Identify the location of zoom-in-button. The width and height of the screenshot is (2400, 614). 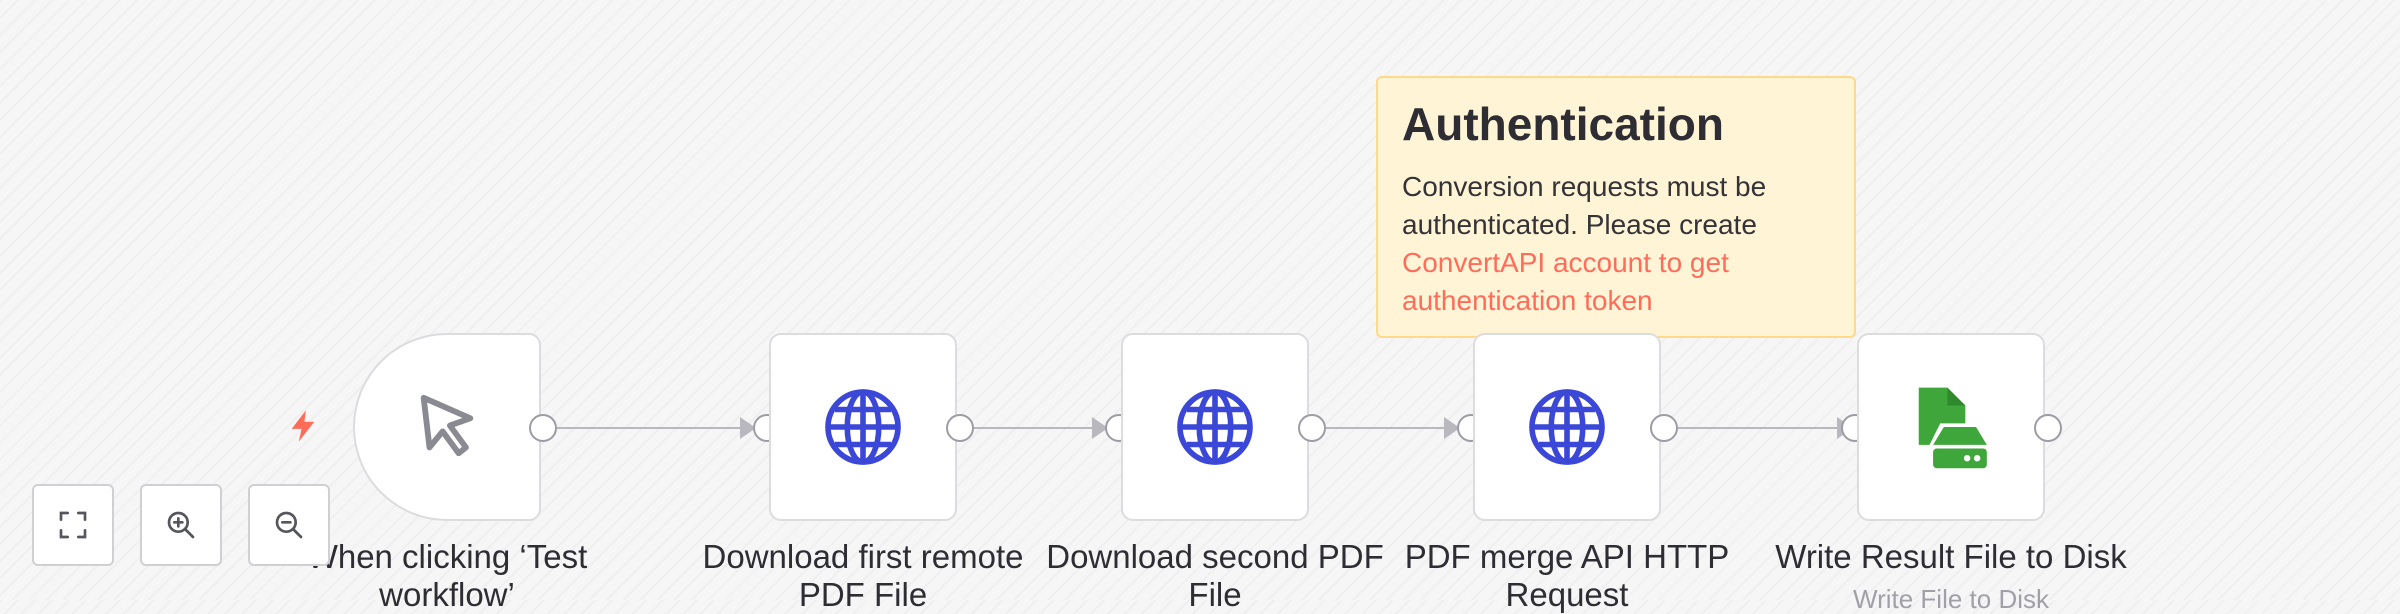
(181, 525).